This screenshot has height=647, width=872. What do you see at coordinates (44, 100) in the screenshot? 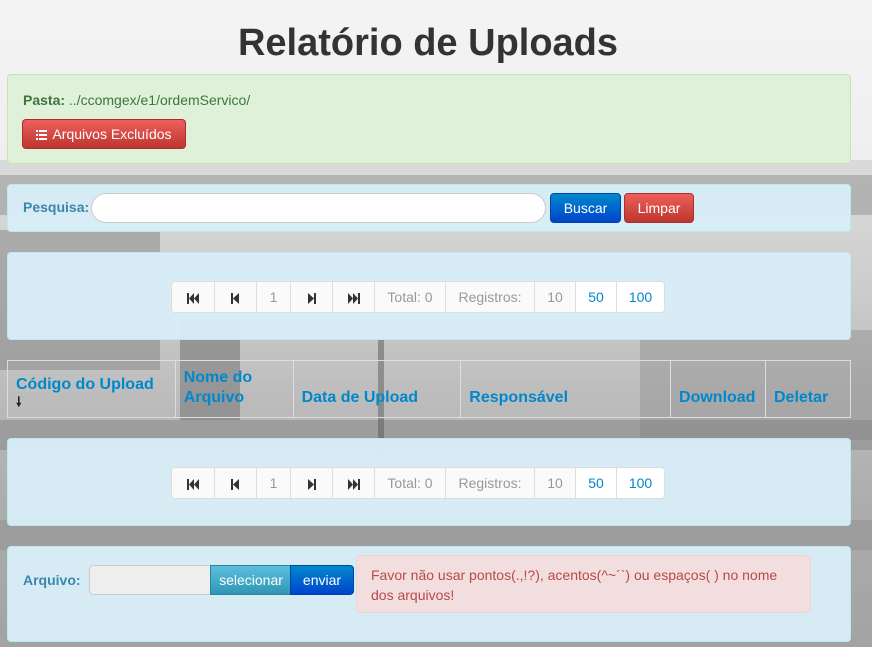
I see `folder-label: Pasta:` at bounding box center [44, 100].